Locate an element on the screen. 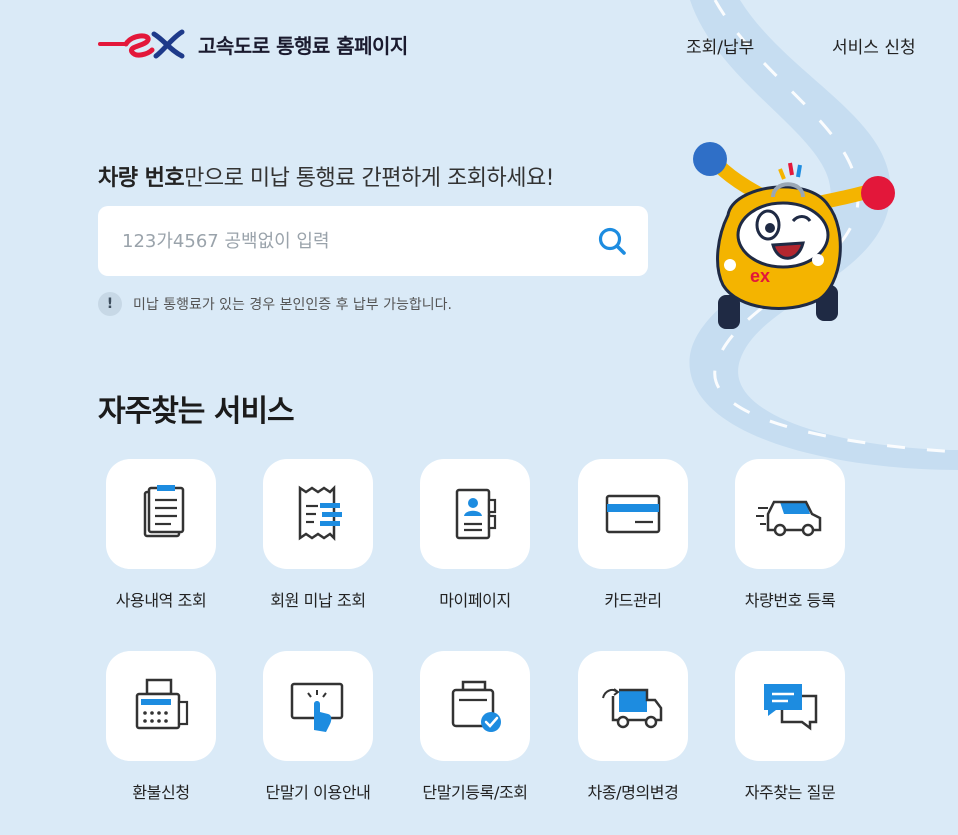 Image resolution: width=958 pixels, height=835 pixels. nav-inquiry-payment: 조회/납부 is located at coordinates (720, 45).